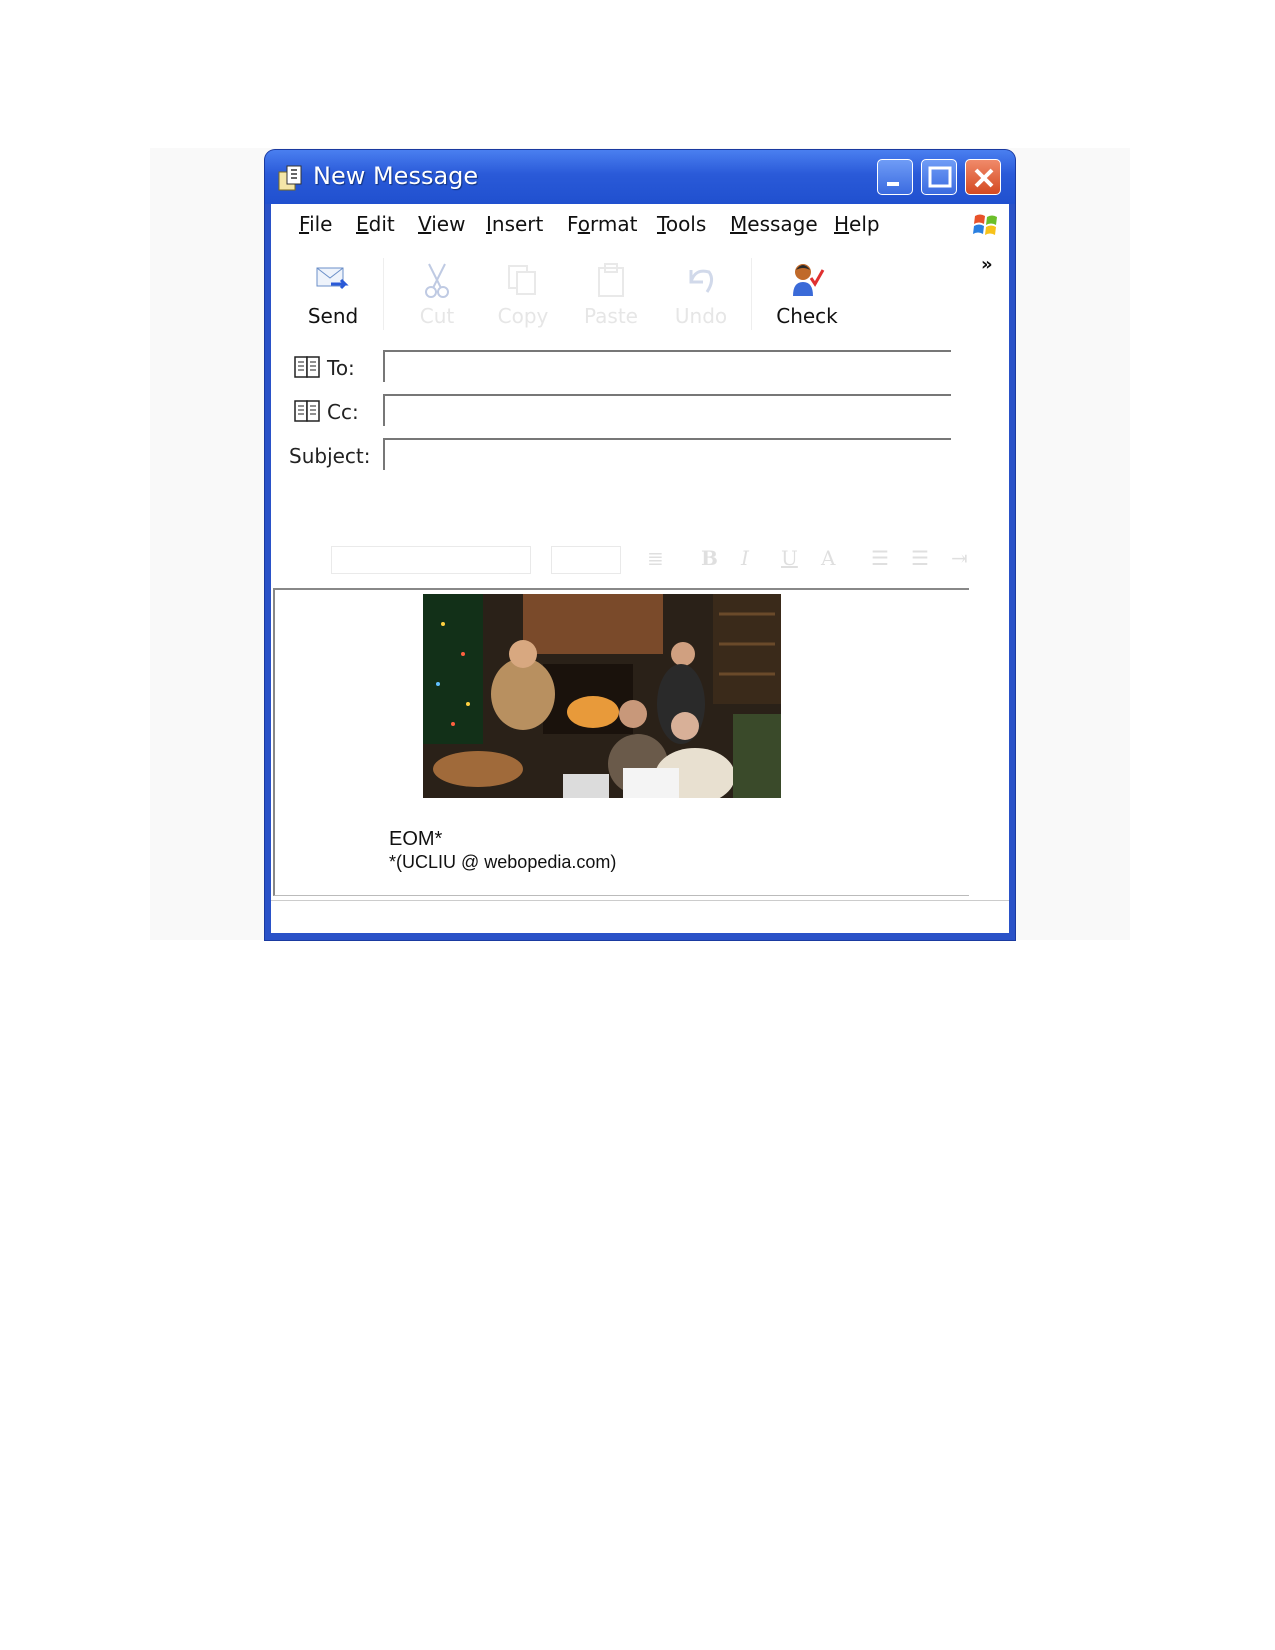 The image size is (1275, 1650). What do you see at coordinates (332, 278) in the screenshot?
I see `send-icon` at bounding box center [332, 278].